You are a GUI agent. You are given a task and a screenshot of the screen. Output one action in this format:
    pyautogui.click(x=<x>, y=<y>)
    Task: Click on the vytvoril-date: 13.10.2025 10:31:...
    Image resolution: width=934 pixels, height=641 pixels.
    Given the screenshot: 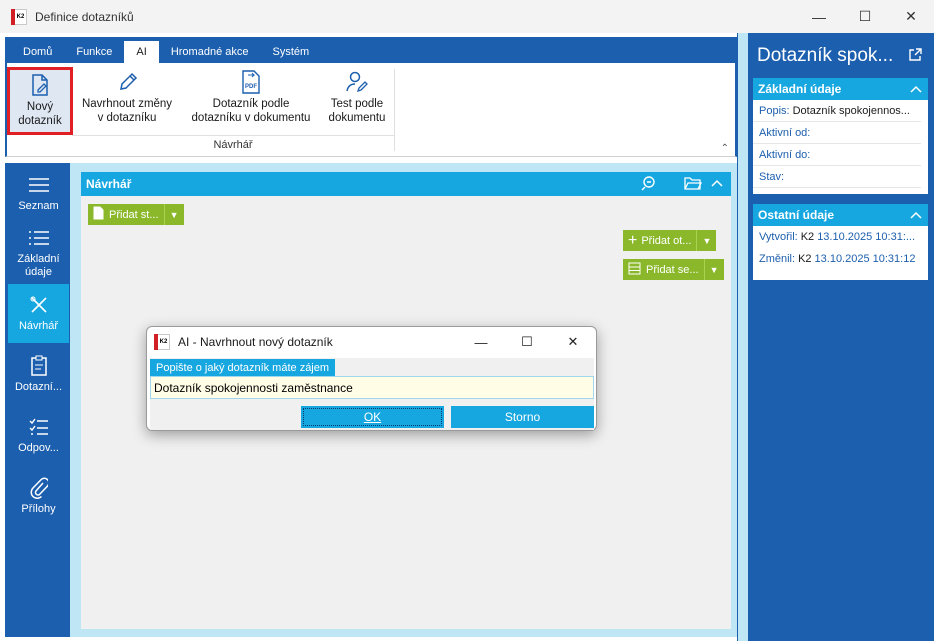 What is the action you would take?
    pyautogui.click(x=866, y=237)
    